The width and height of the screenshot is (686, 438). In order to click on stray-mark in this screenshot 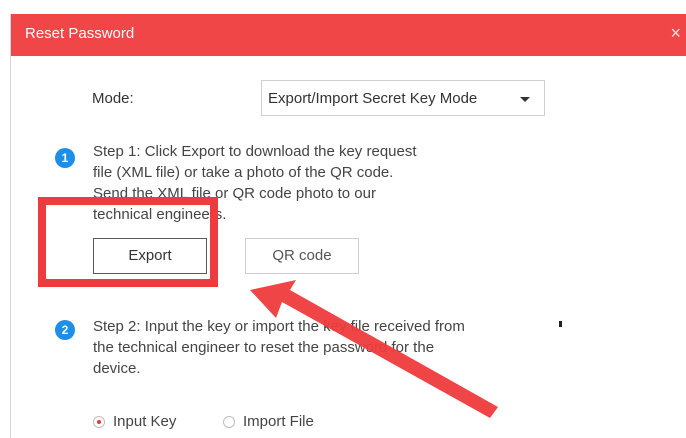, I will do `click(560, 324)`.